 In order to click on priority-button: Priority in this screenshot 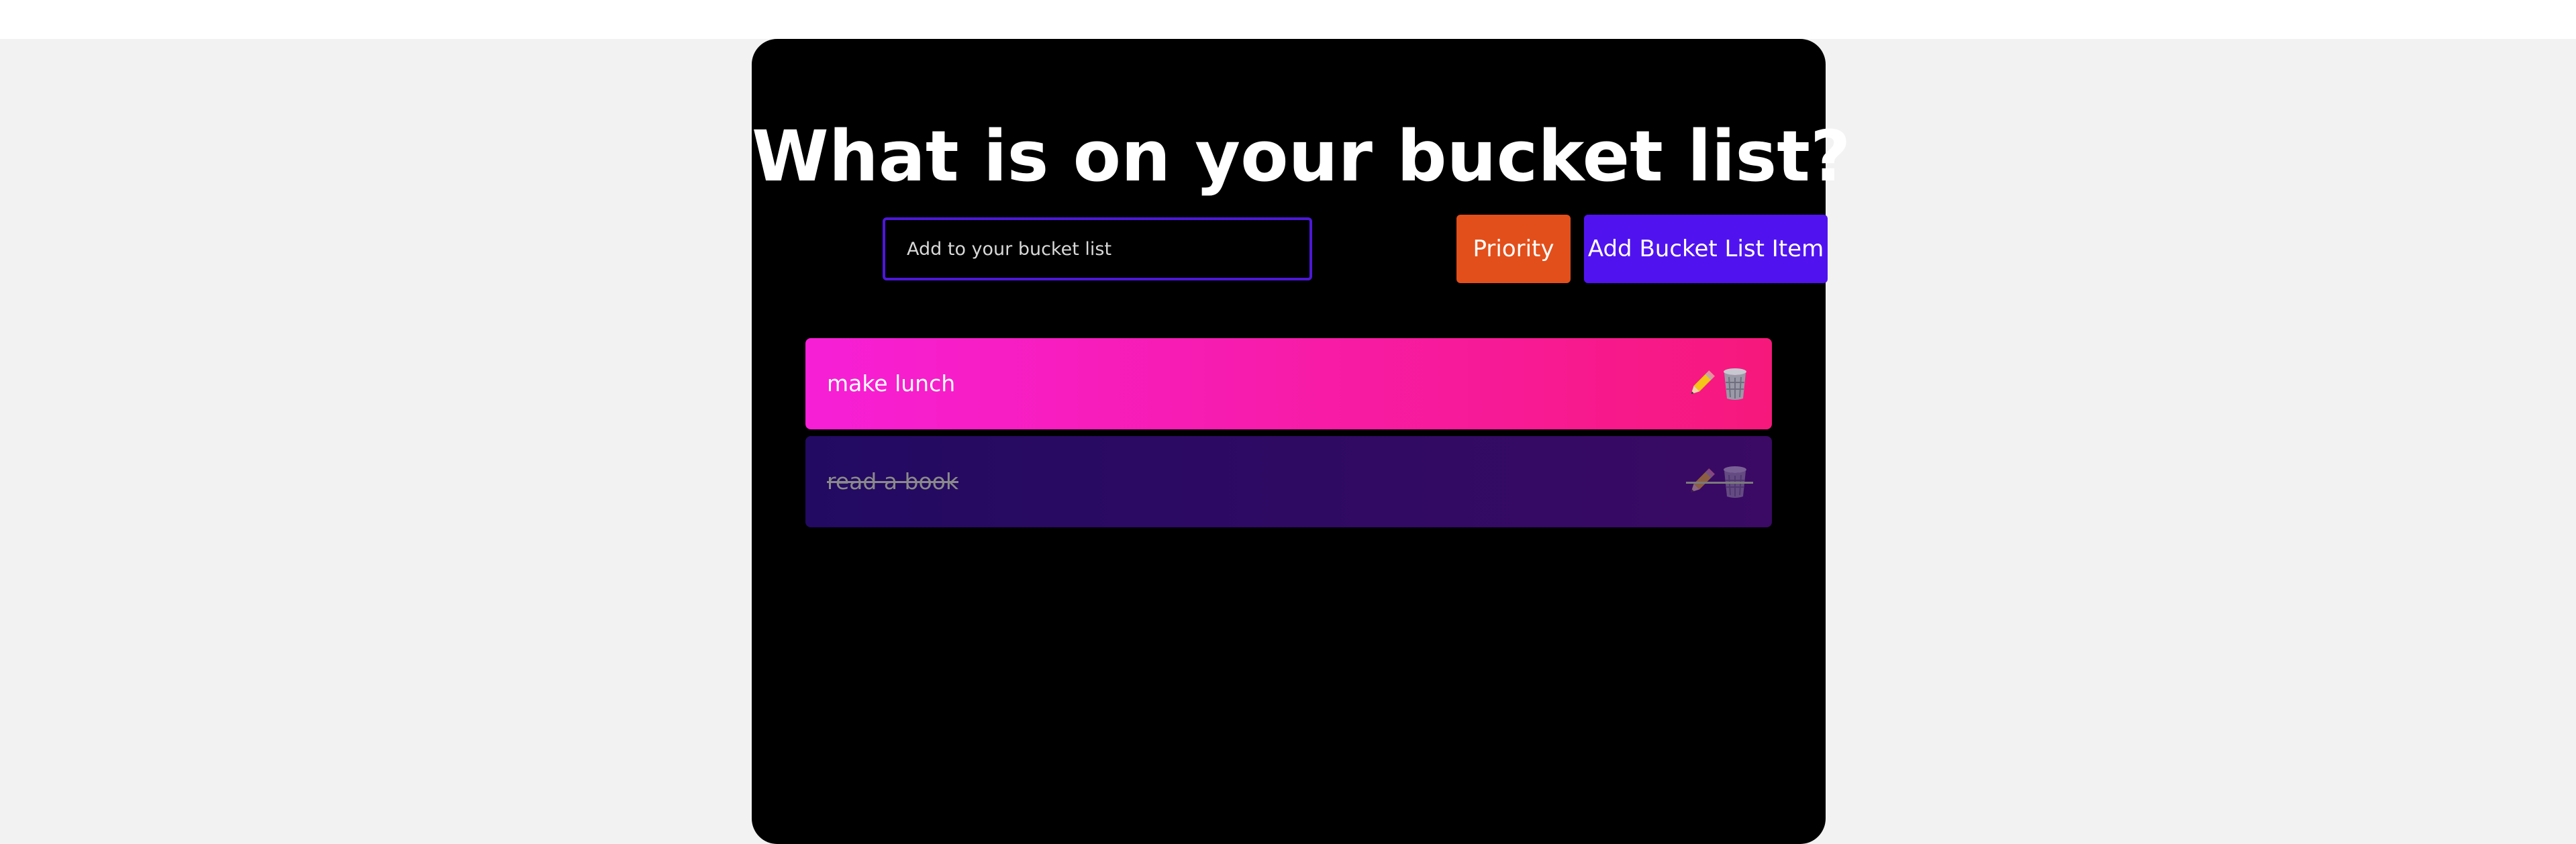, I will do `click(1513, 249)`.